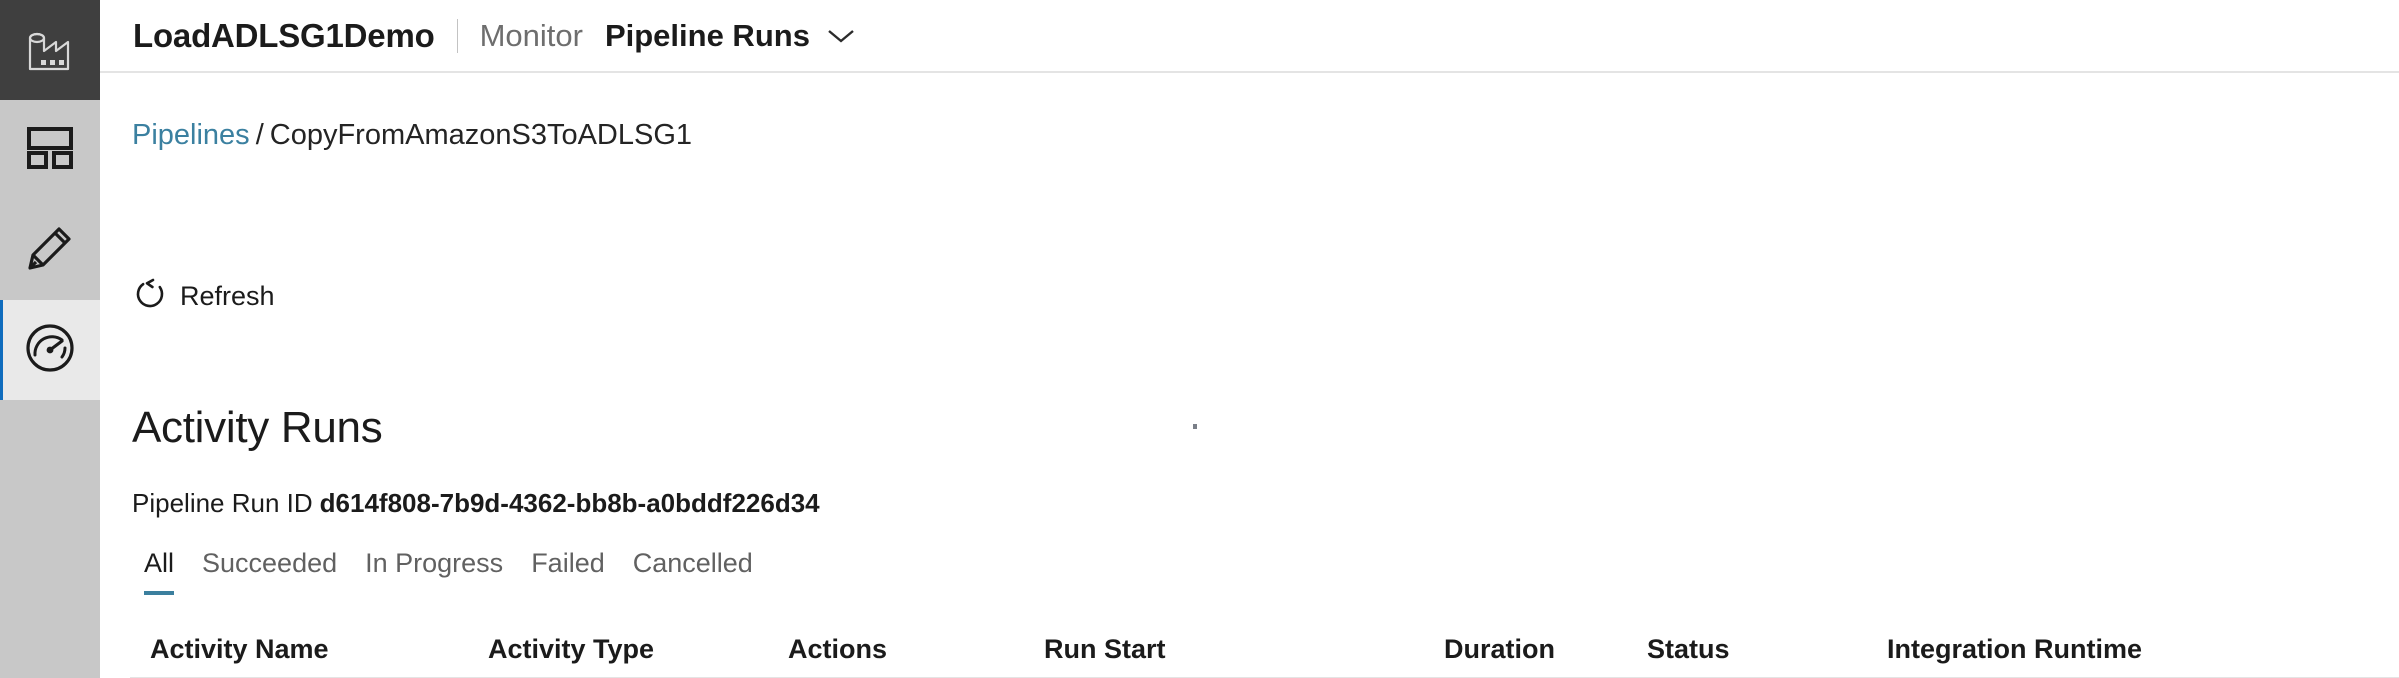 Image resolution: width=2399 pixels, height=678 pixels. What do you see at coordinates (227, 296) in the screenshot?
I see `refresh-label: Refresh` at bounding box center [227, 296].